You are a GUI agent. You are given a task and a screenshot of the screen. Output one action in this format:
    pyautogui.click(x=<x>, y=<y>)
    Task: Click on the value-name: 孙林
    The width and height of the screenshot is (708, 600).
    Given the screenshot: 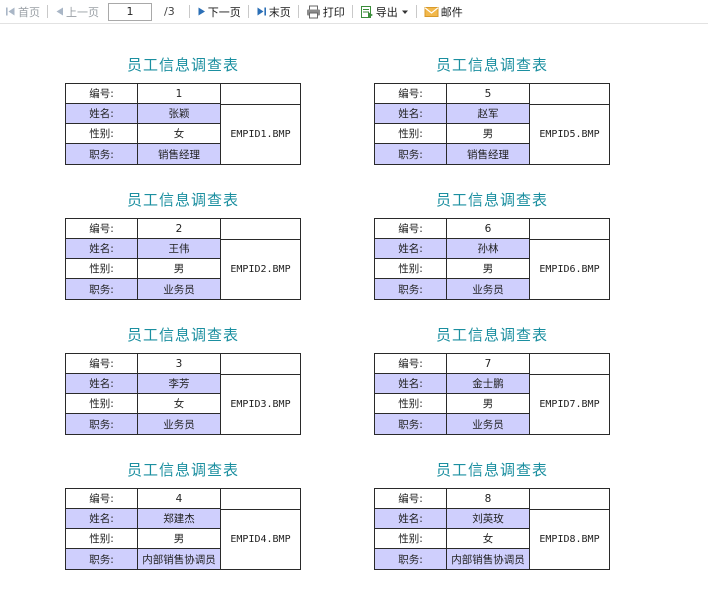 What is the action you would take?
    pyautogui.click(x=488, y=249)
    